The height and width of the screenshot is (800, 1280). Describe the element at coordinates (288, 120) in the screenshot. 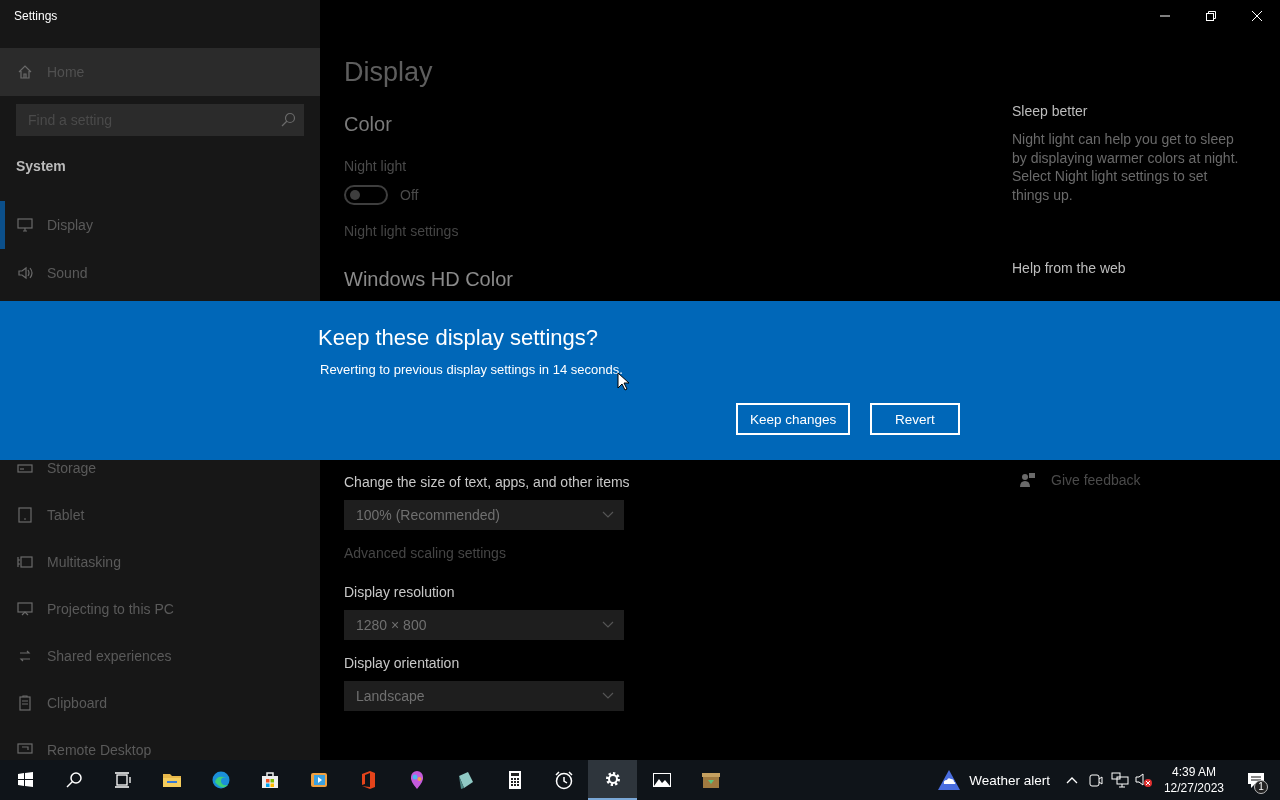

I see `search-icon` at that location.